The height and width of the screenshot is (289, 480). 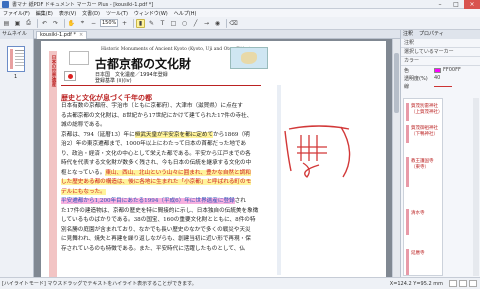 I want to click on print-icon: ⎙, so click(x=28, y=23).